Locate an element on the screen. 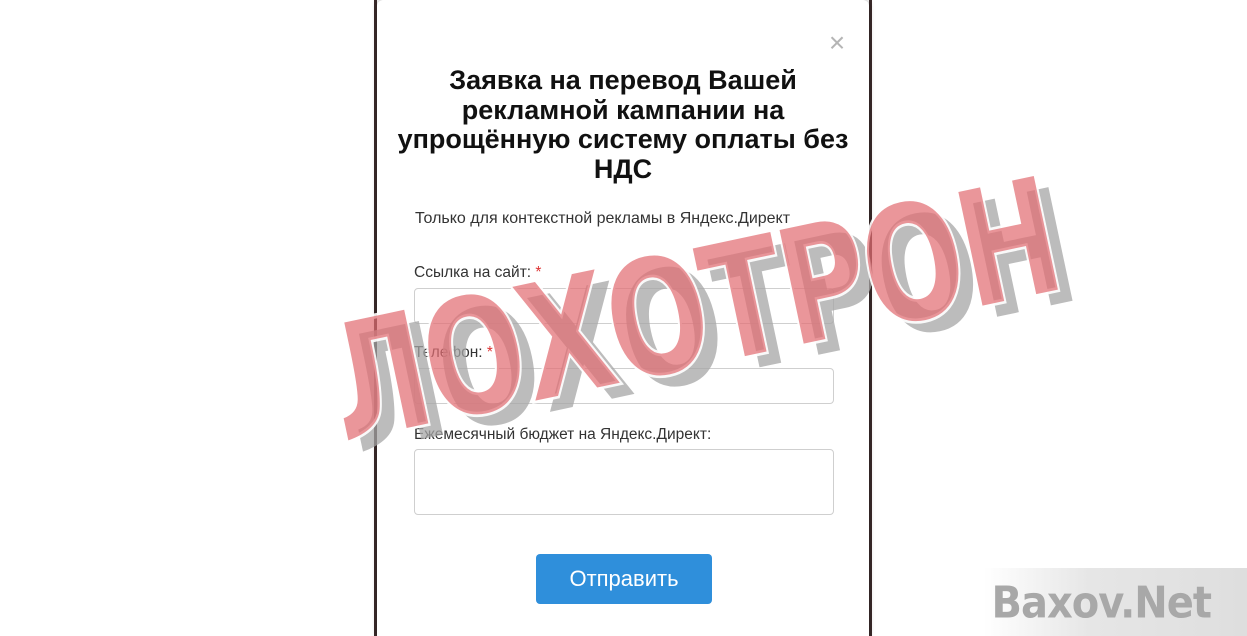 The height and width of the screenshot is (636, 1247). budget-textarea is located at coordinates (624, 482).